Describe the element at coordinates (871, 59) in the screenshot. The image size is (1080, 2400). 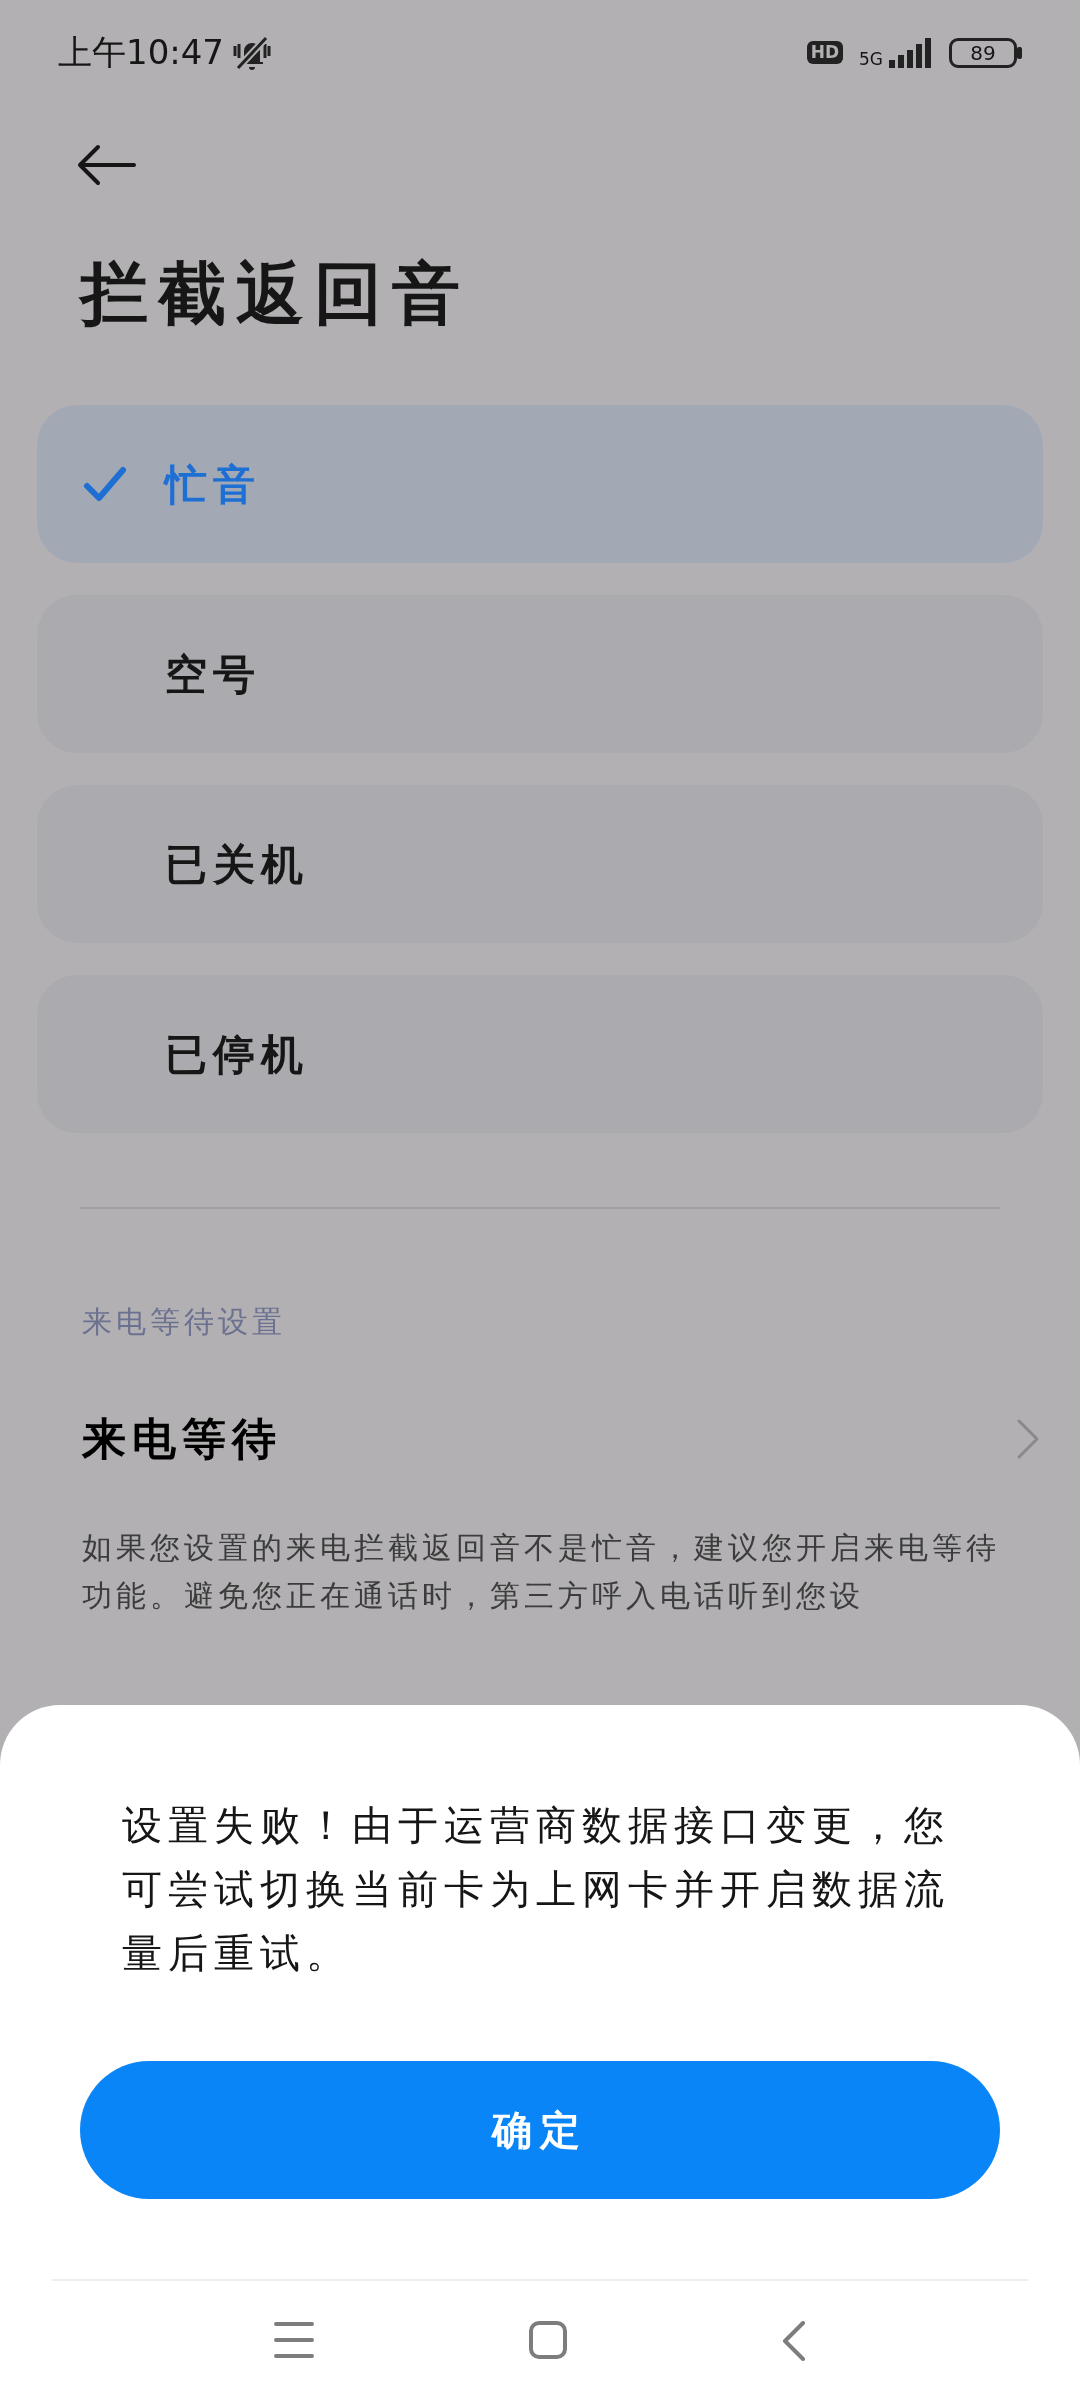
I see `network-label: 5G` at that location.